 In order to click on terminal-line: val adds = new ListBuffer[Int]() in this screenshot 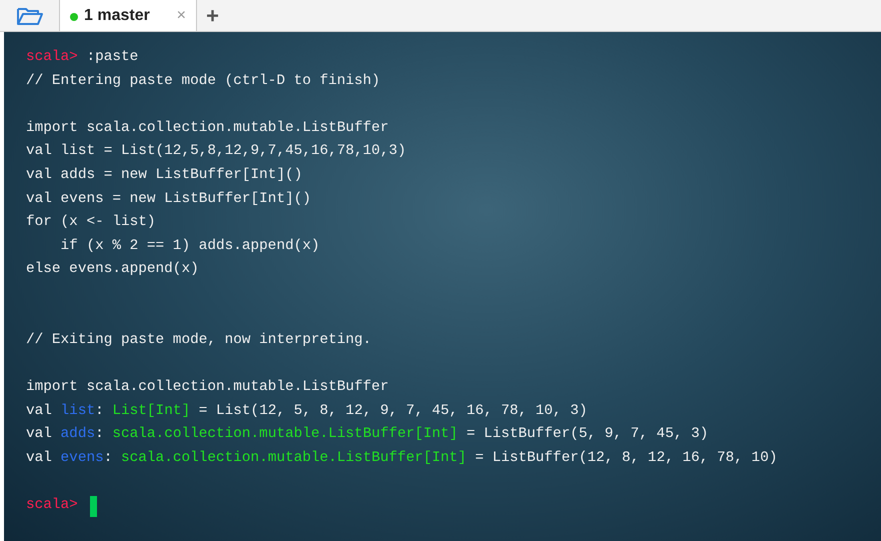, I will do `click(164, 175)`.